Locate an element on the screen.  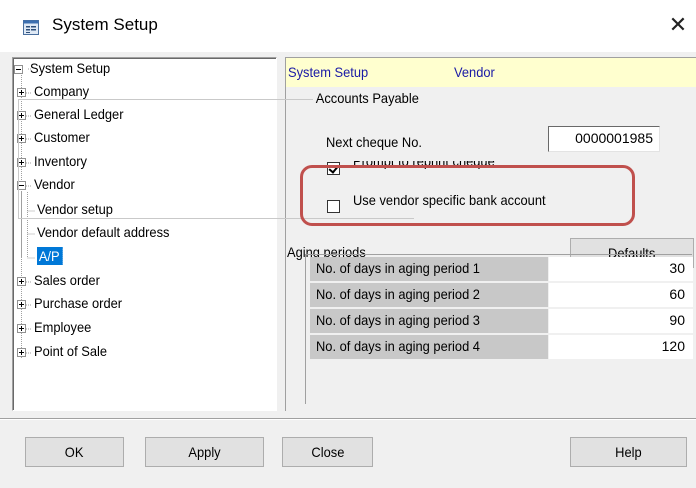
breadcrumb-section: System Setup is located at coordinates (328, 72).